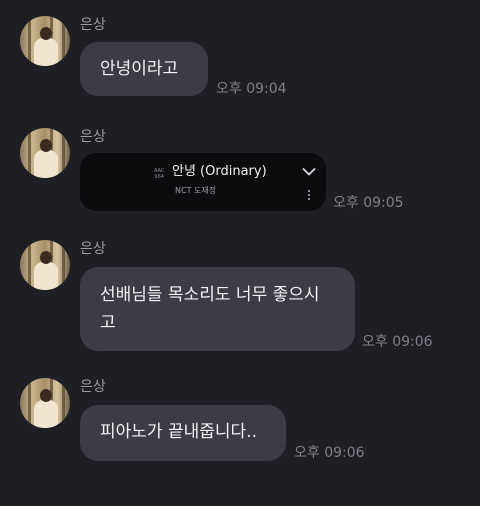 The height and width of the screenshot is (506, 480). I want to click on song-artist: NCT 도재정, so click(196, 190).